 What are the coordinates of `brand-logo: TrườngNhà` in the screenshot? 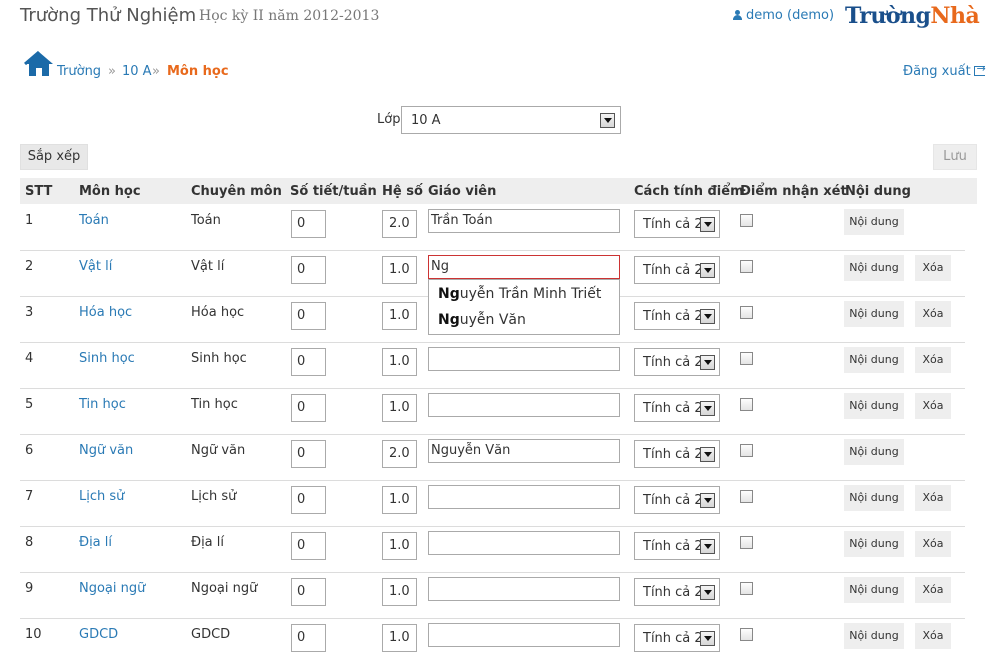 It's located at (912, 16).